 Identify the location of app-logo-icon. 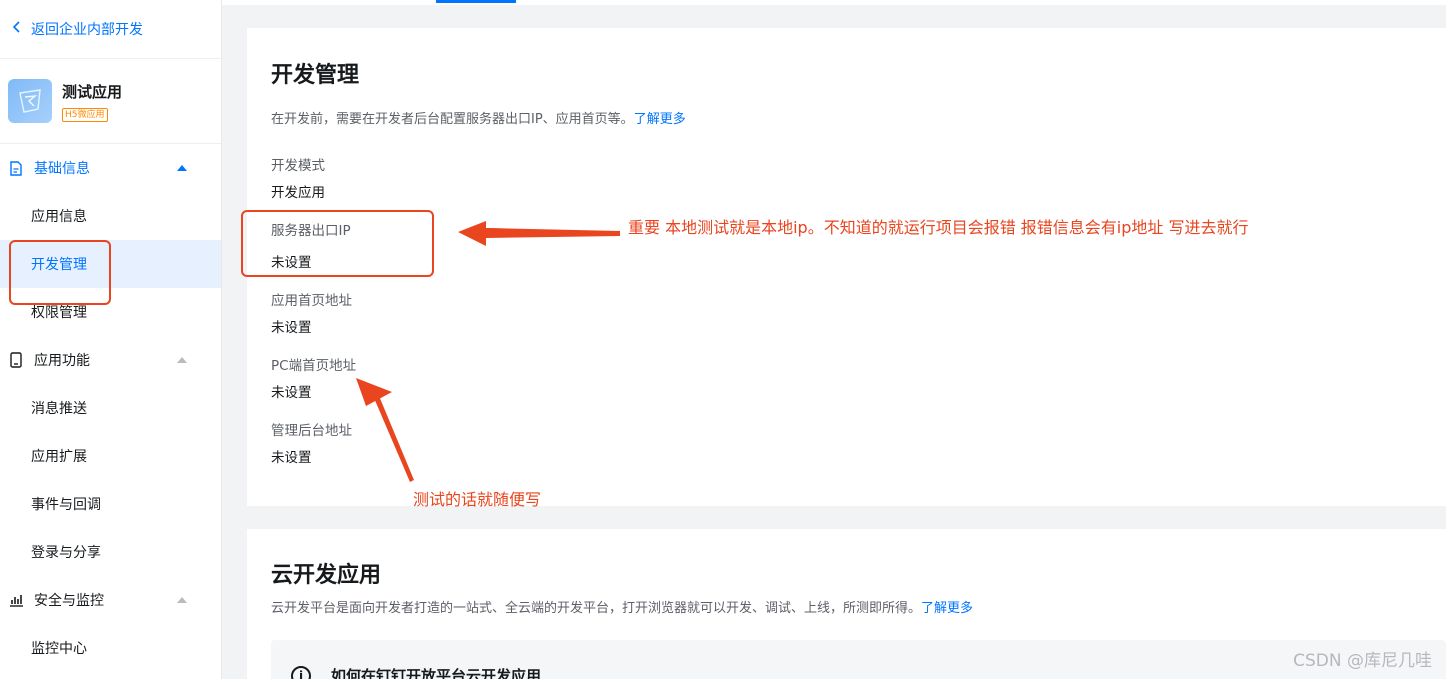
(30, 101).